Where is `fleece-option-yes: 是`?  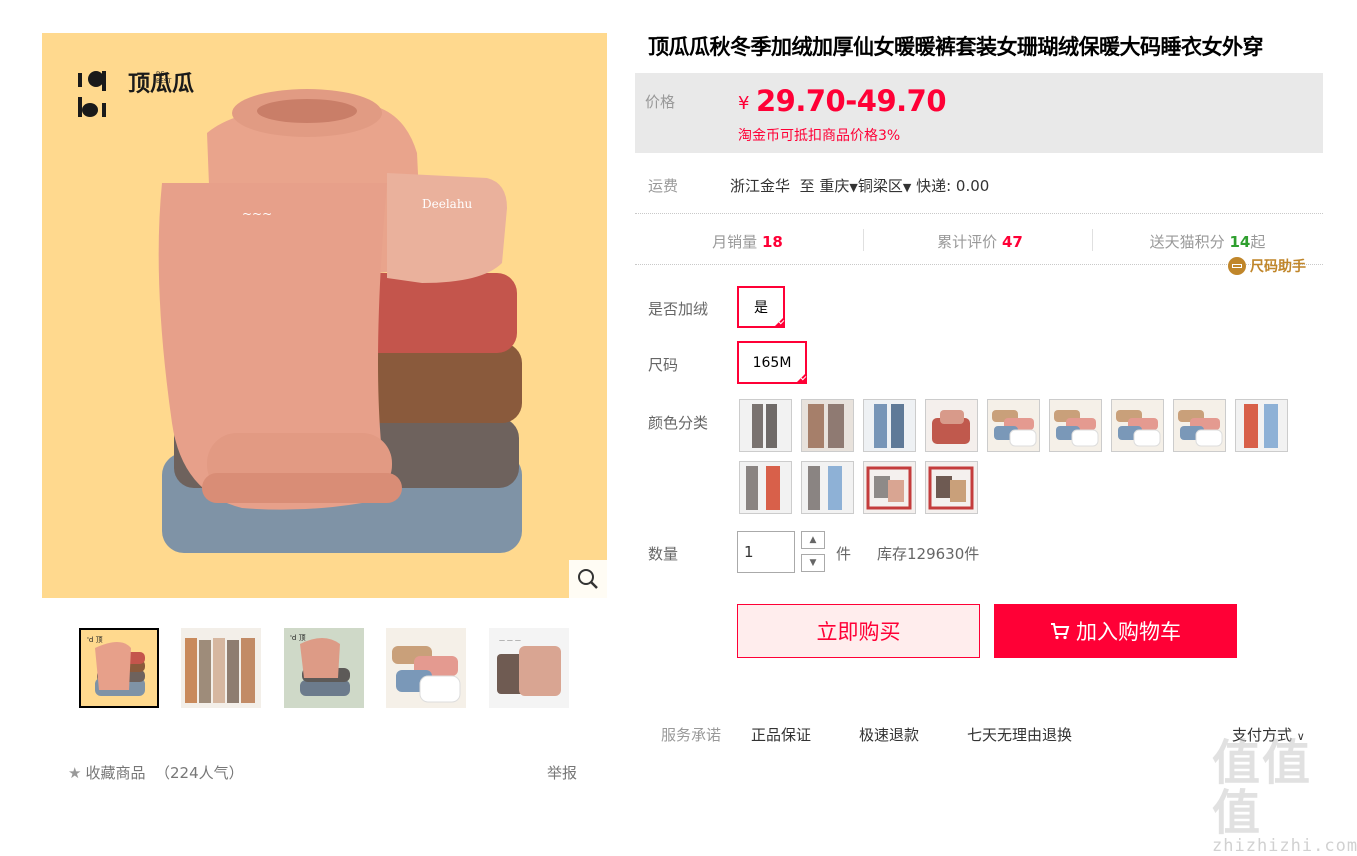
fleece-option-yes: 是 is located at coordinates (761, 307).